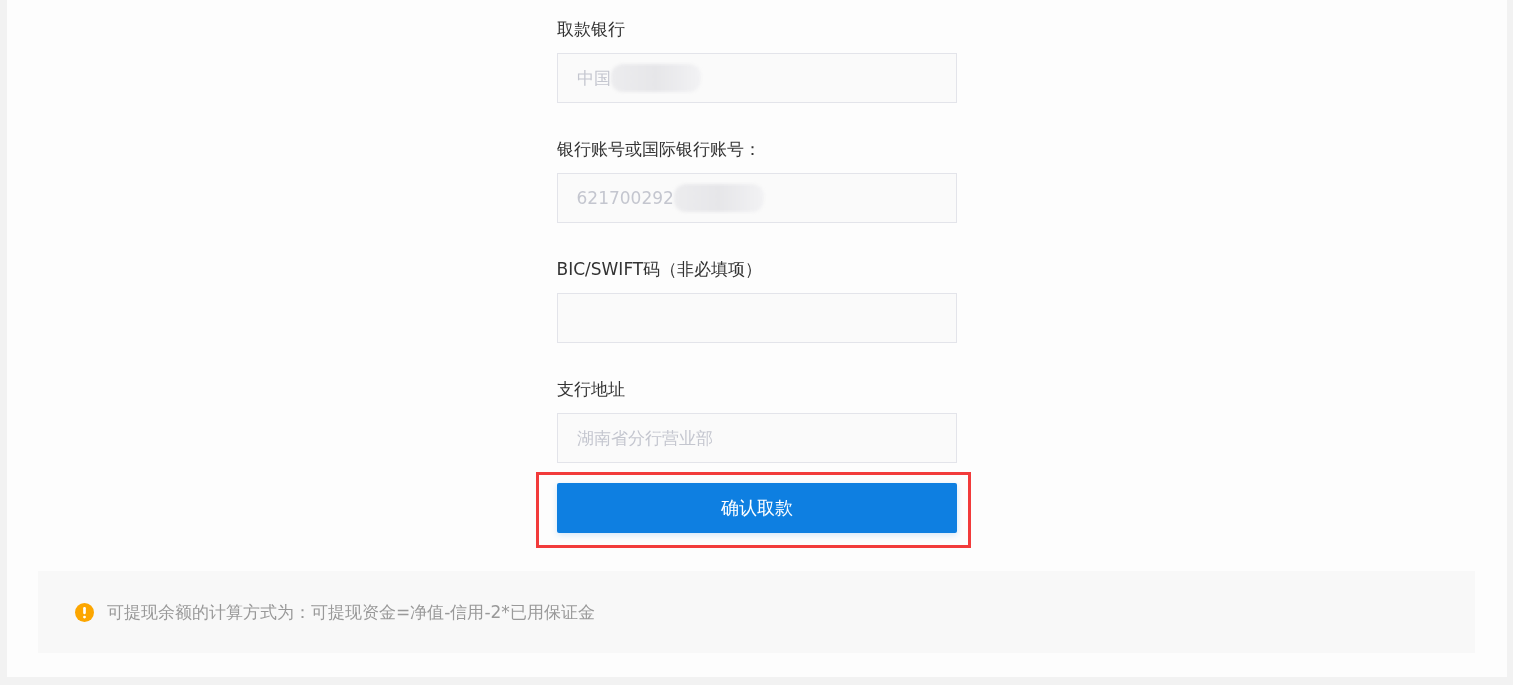 This screenshot has height=685, width=1513. I want to click on field-label: 取款银行, so click(591, 29).